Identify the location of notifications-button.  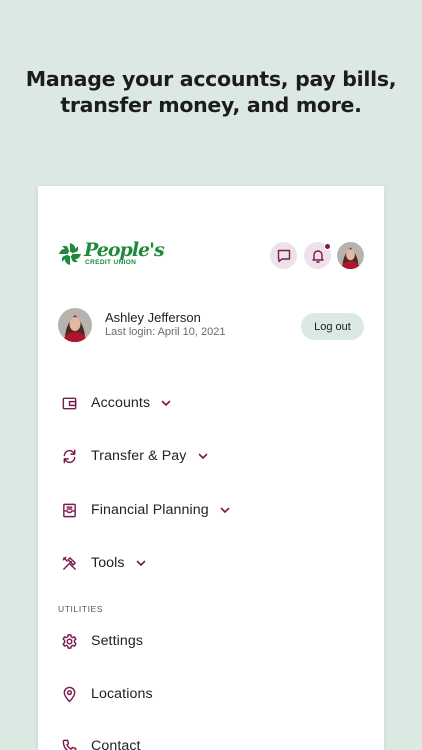
(317, 255).